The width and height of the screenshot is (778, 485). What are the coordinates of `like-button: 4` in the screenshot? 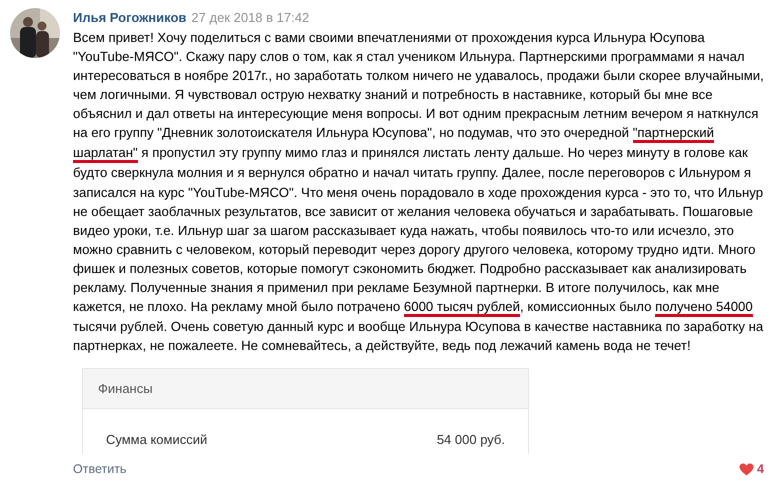 It's located at (751, 469).